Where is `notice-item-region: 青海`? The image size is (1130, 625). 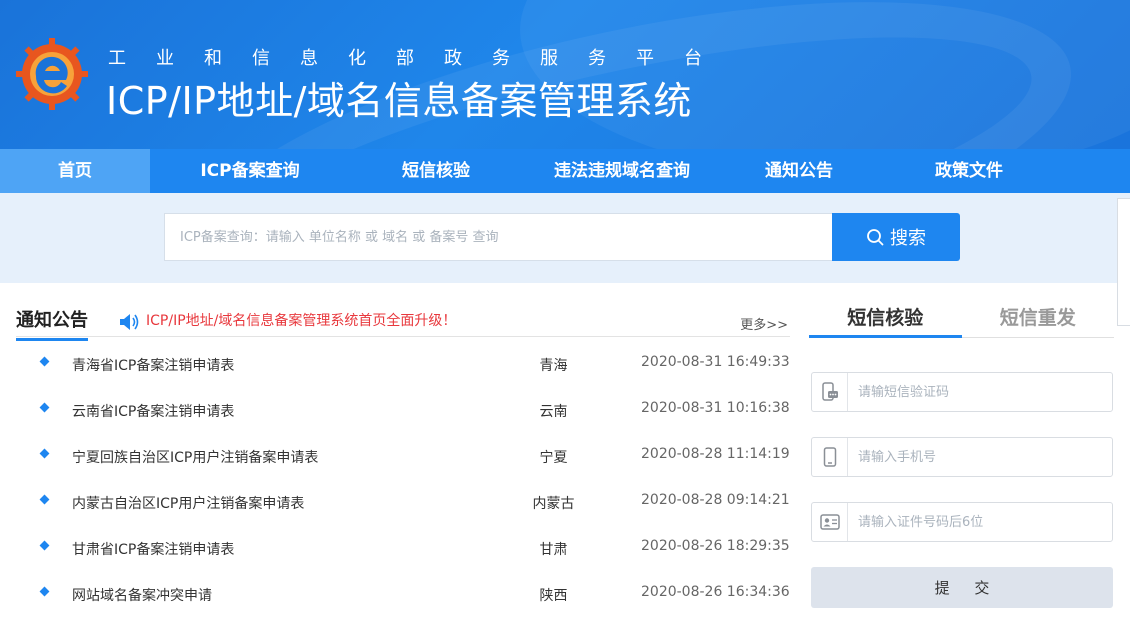 notice-item-region: 青海 is located at coordinates (553, 366).